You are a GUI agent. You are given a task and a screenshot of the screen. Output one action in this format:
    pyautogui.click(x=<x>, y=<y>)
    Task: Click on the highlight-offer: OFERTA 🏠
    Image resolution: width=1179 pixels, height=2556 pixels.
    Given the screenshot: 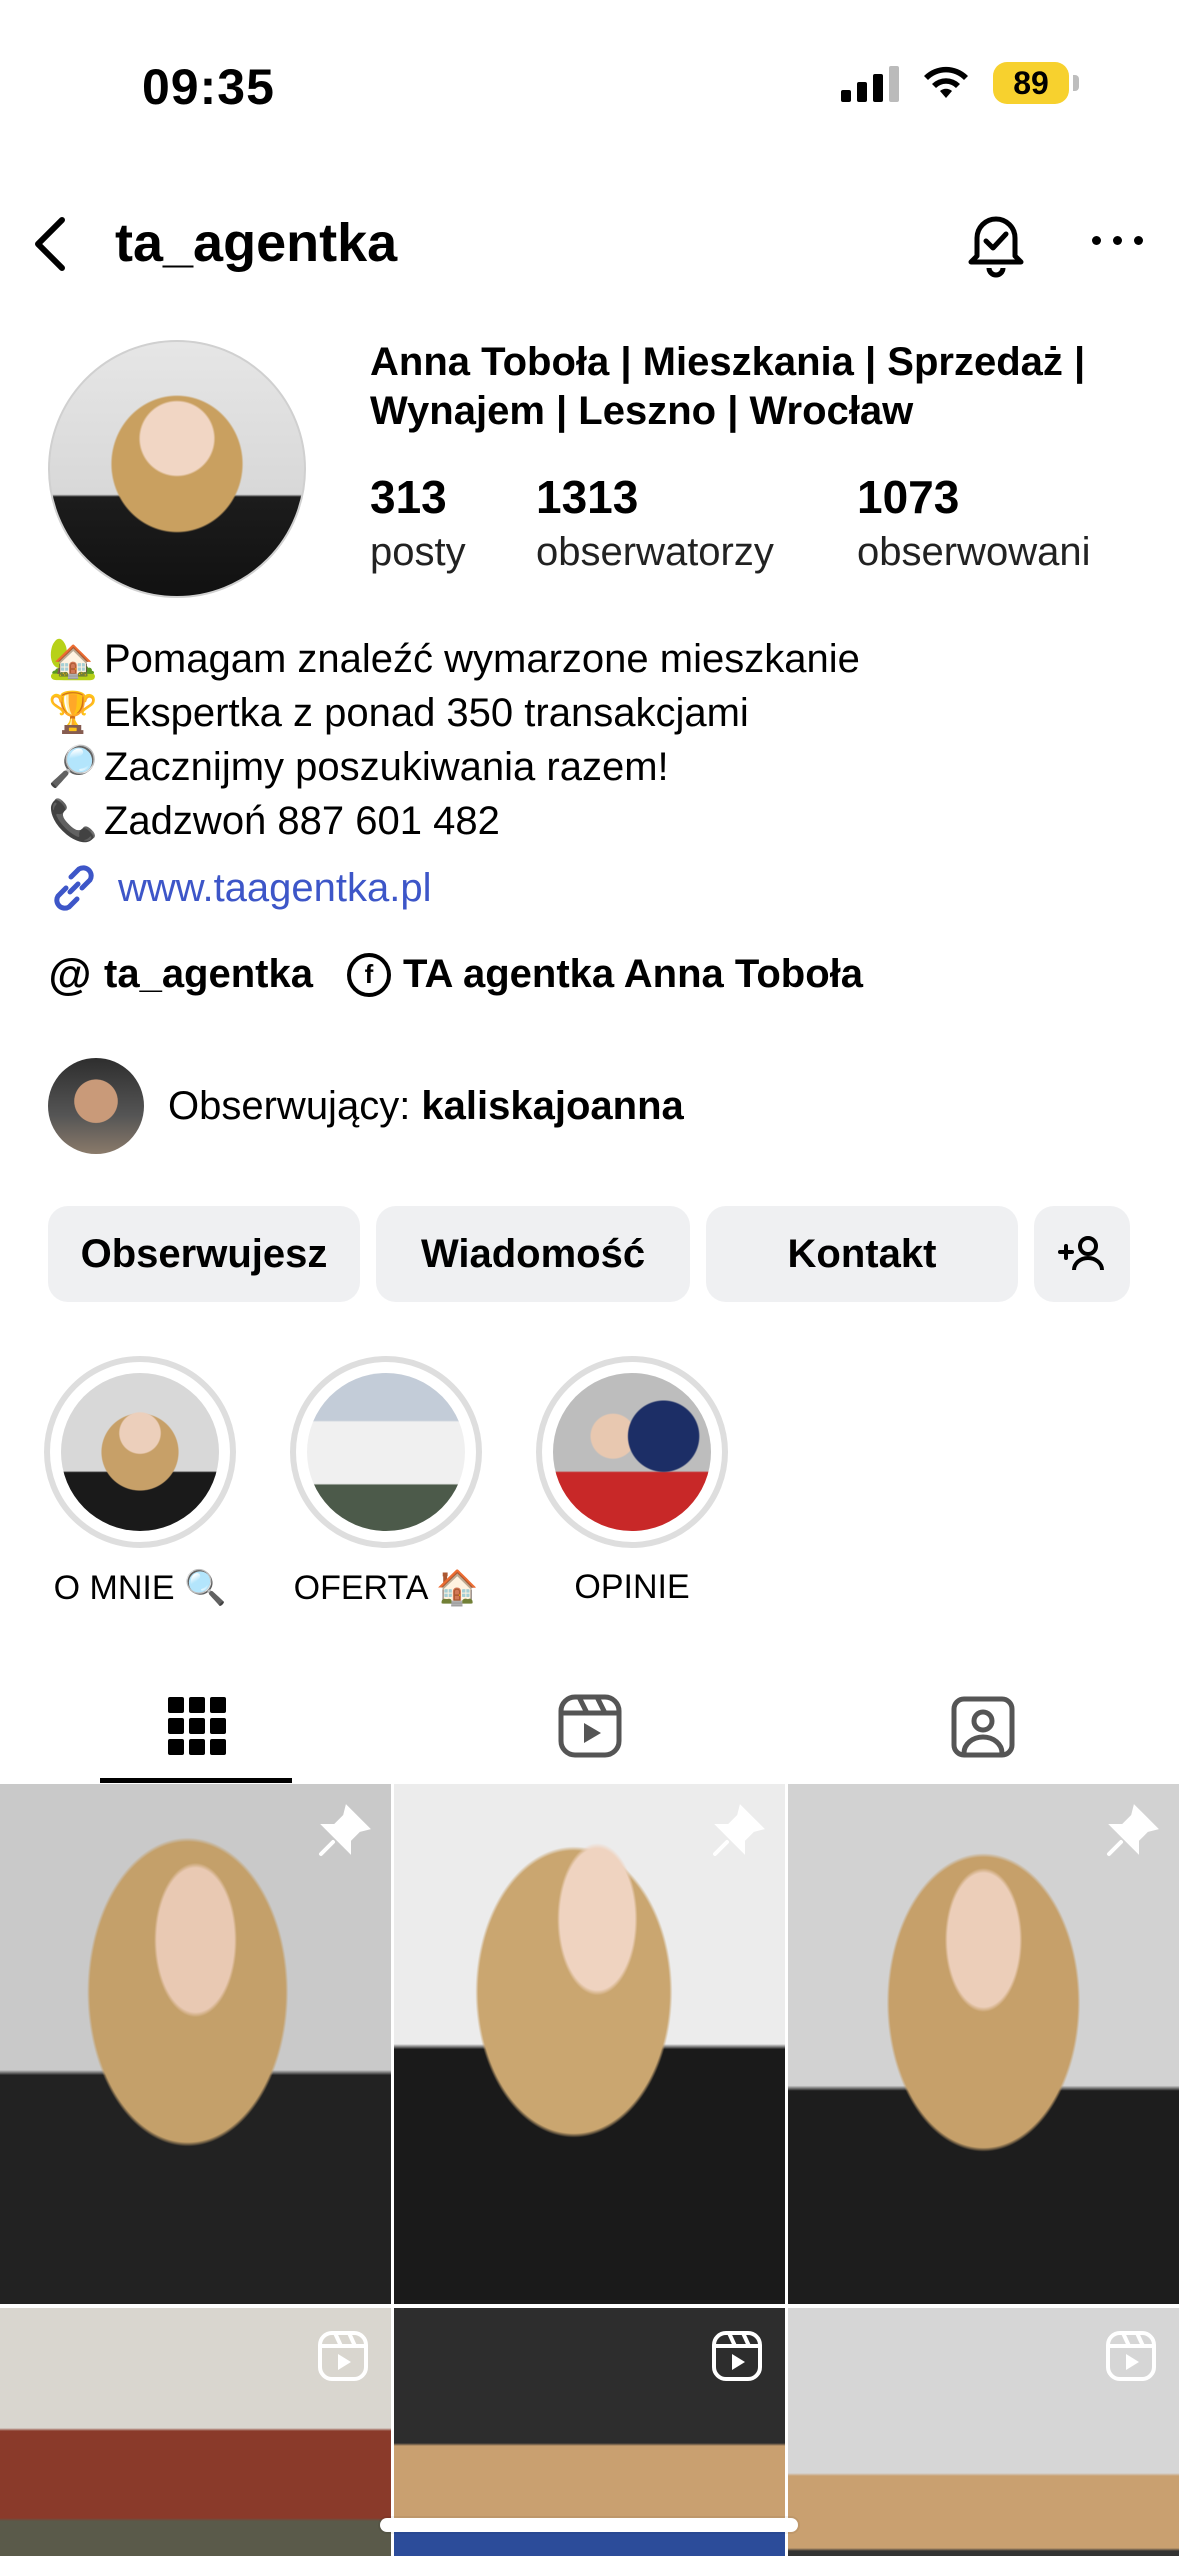 What is the action you would take?
    pyautogui.click(x=386, y=1482)
    